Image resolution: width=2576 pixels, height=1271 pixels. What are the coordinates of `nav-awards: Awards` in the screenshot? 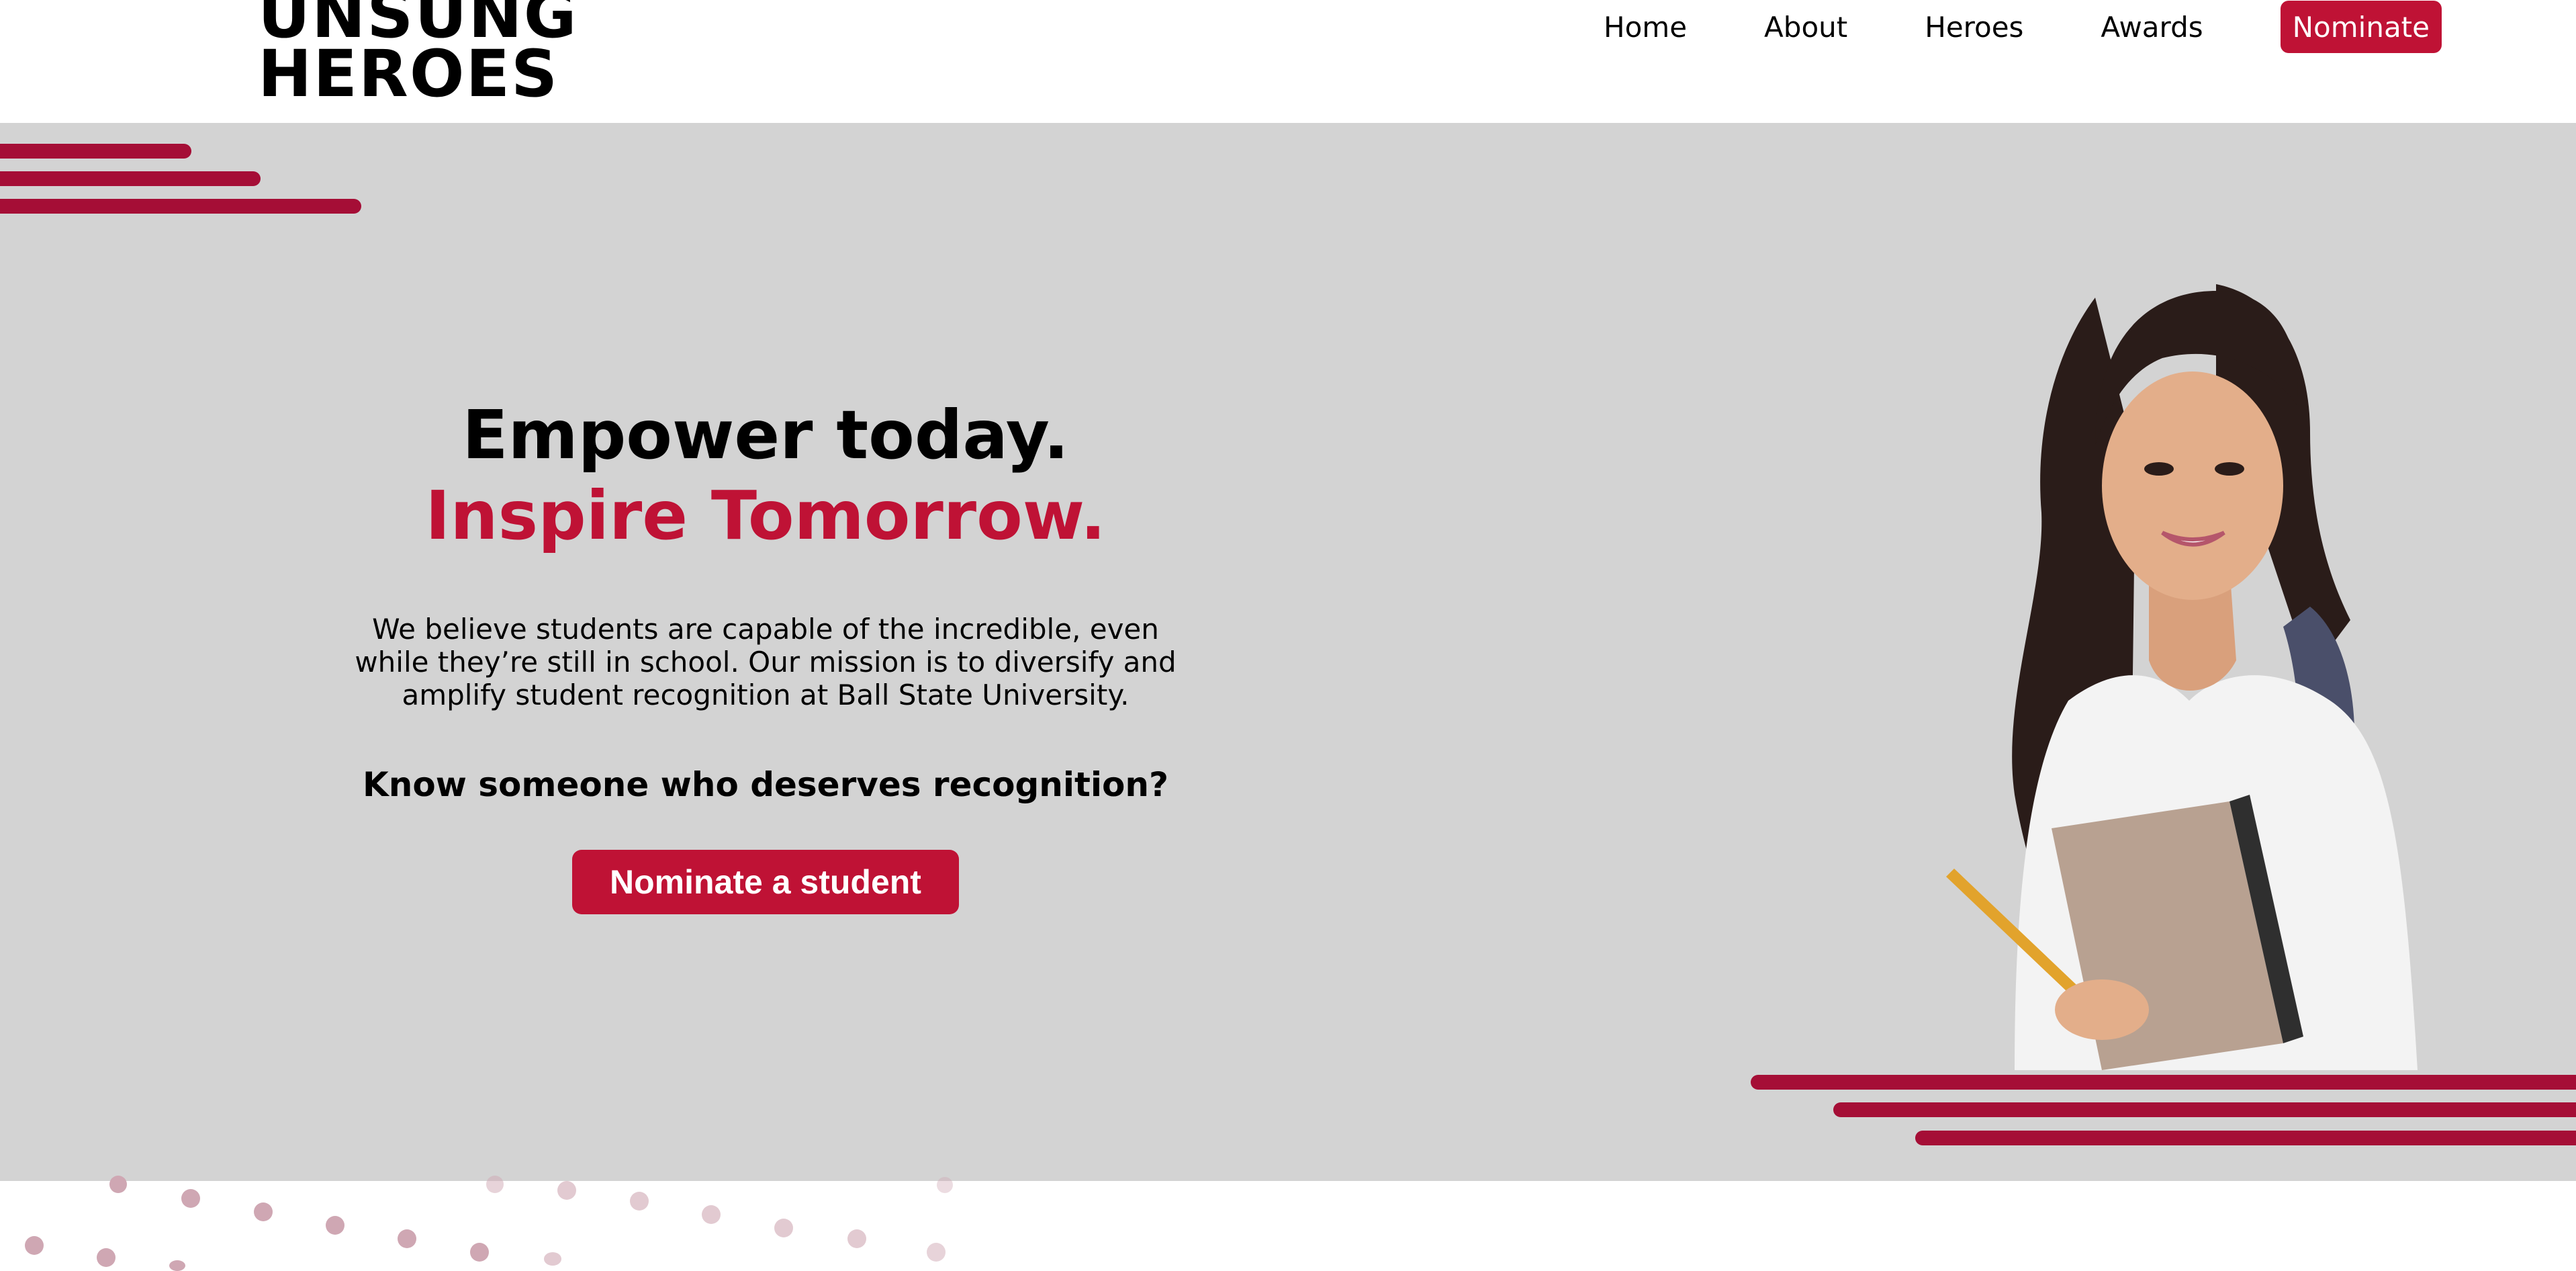 It's located at (2152, 27).